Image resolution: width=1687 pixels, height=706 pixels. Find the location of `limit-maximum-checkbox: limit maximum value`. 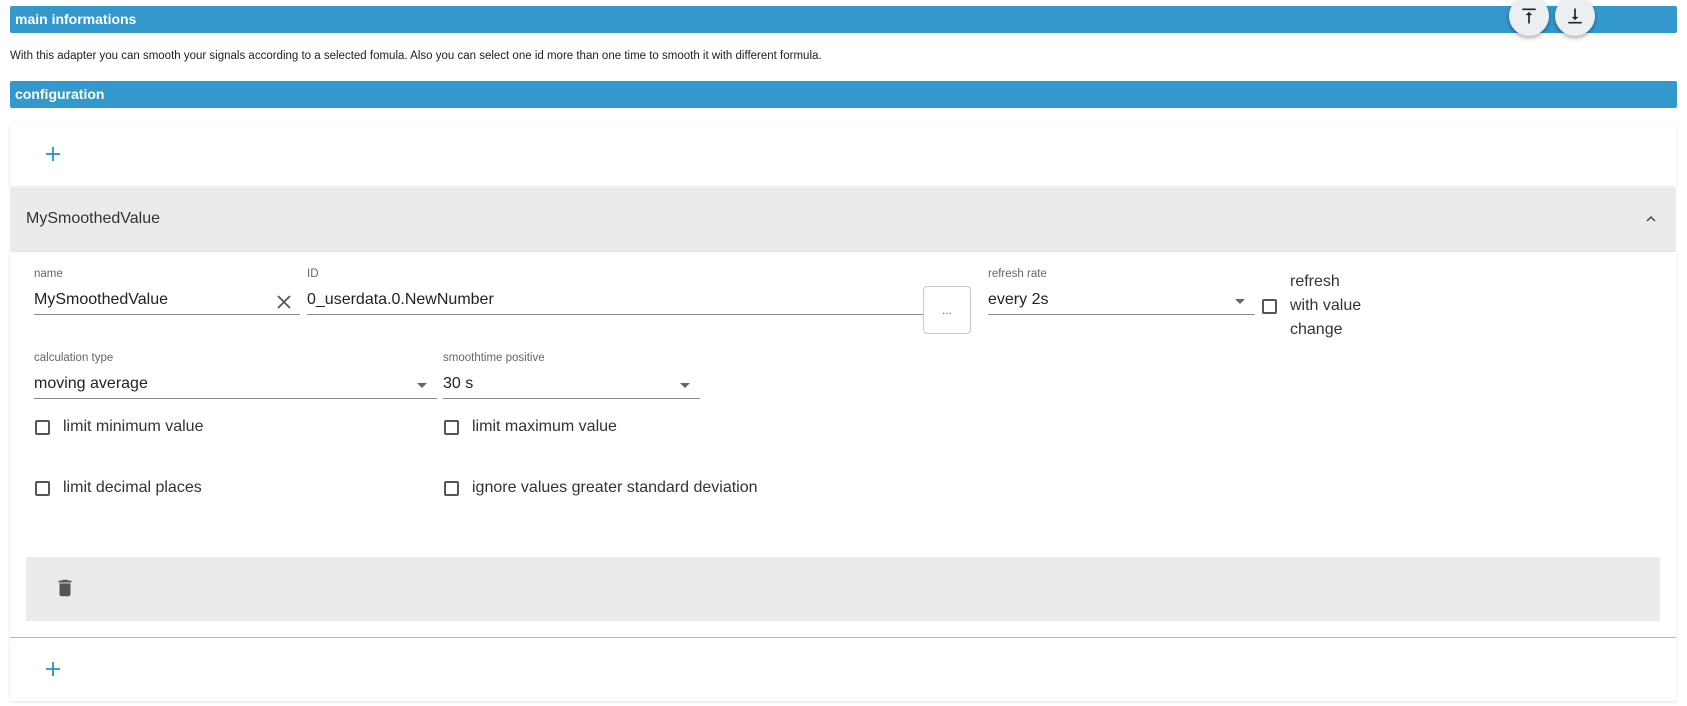

limit-maximum-checkbox: limit maximum value is located at coordinates (530, 427).